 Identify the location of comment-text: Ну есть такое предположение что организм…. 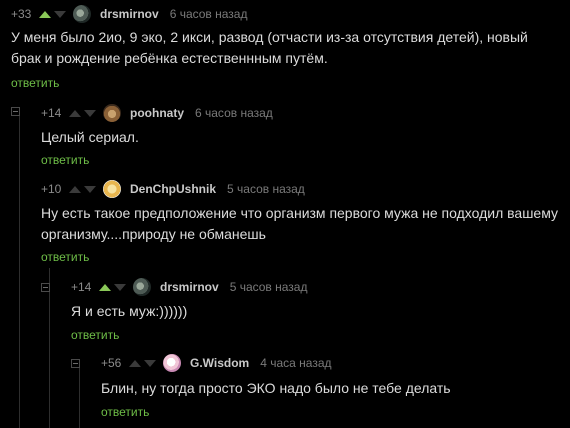
(299, 223).